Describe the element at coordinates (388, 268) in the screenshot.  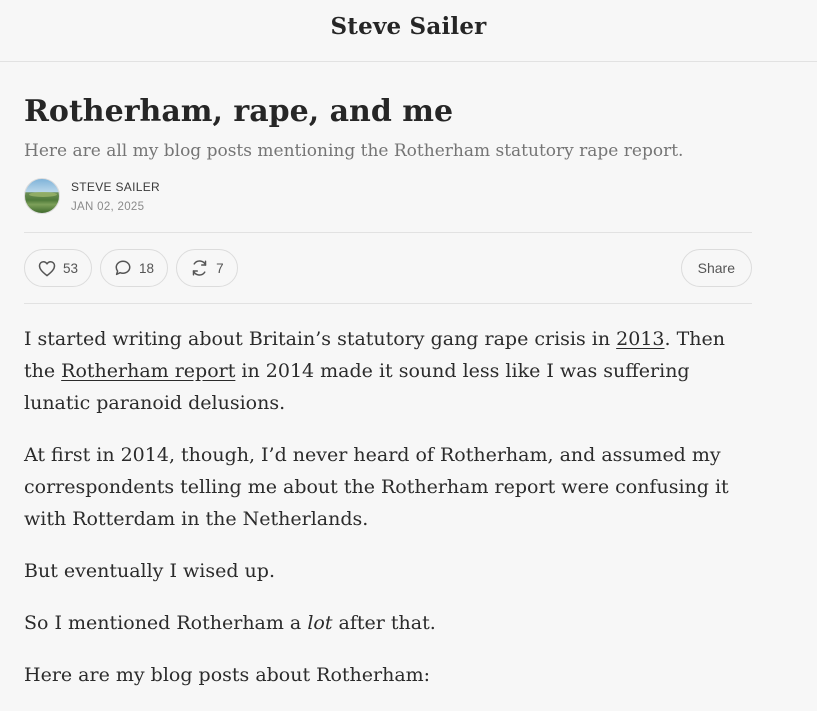
I see `post-actions-bar: 53 18 7 Share` at that location.